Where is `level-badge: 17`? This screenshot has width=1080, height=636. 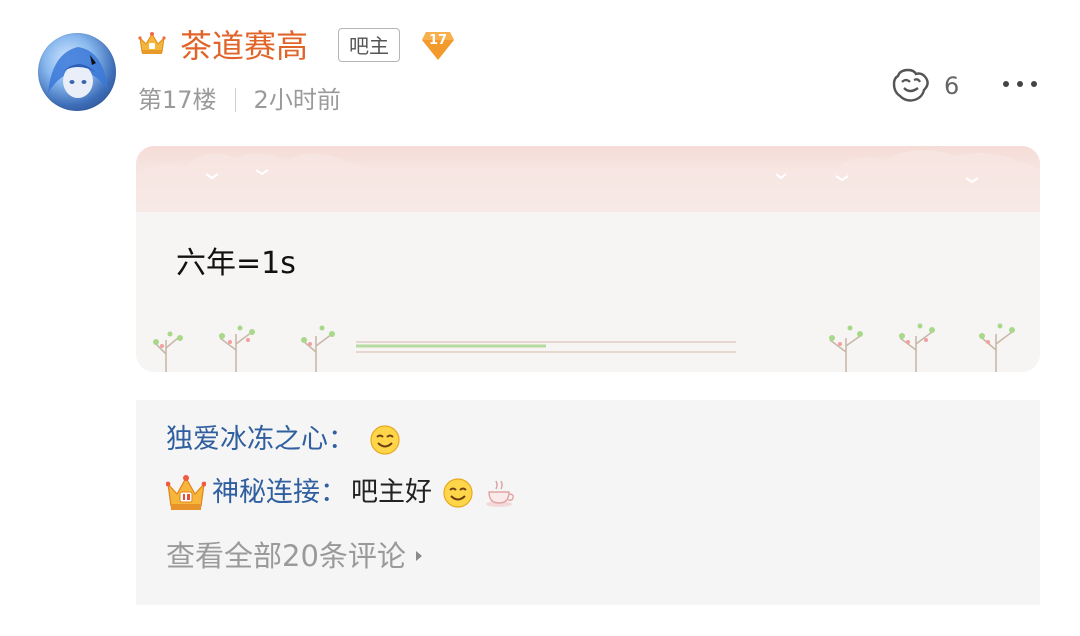 level-badge: 17 is located at coordinates (438, 45).